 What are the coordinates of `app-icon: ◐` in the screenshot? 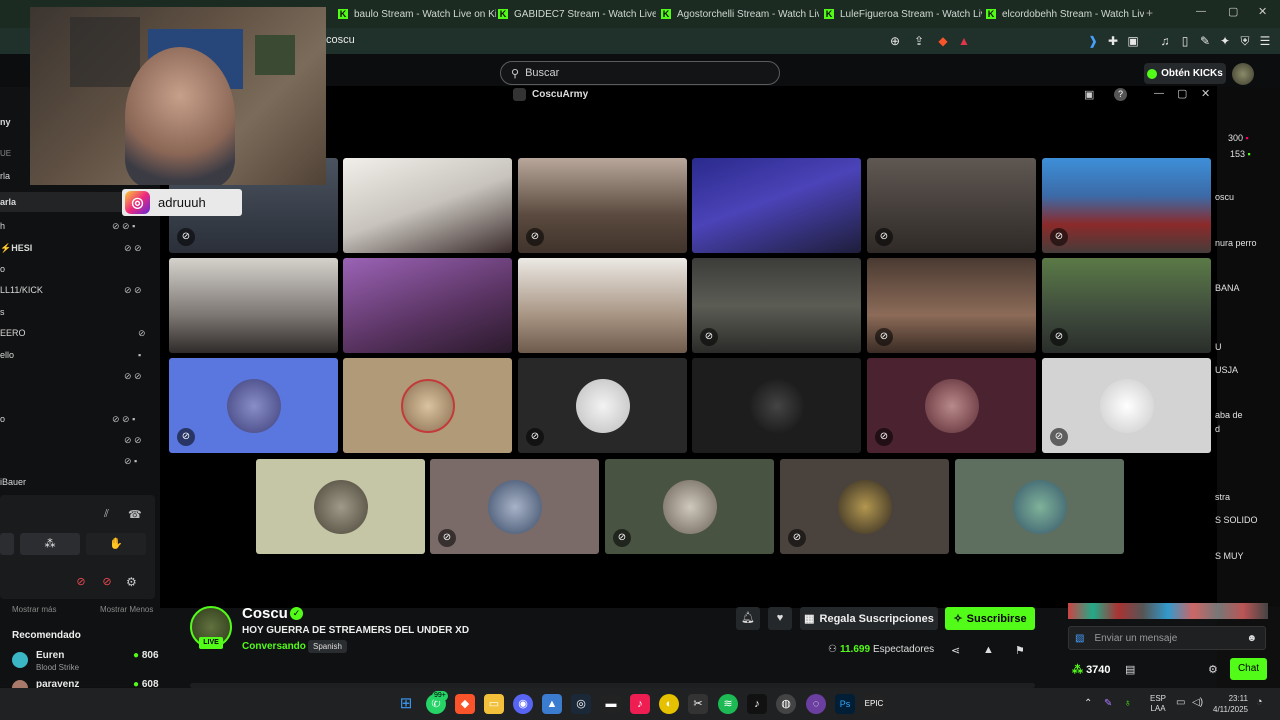 It's located at (669, 704).